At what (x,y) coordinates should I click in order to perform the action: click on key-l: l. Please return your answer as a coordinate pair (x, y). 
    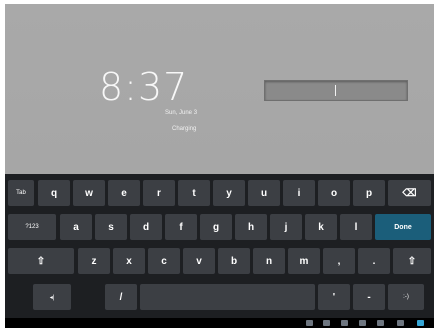
    Looking at the image, I should click on (356, 227).